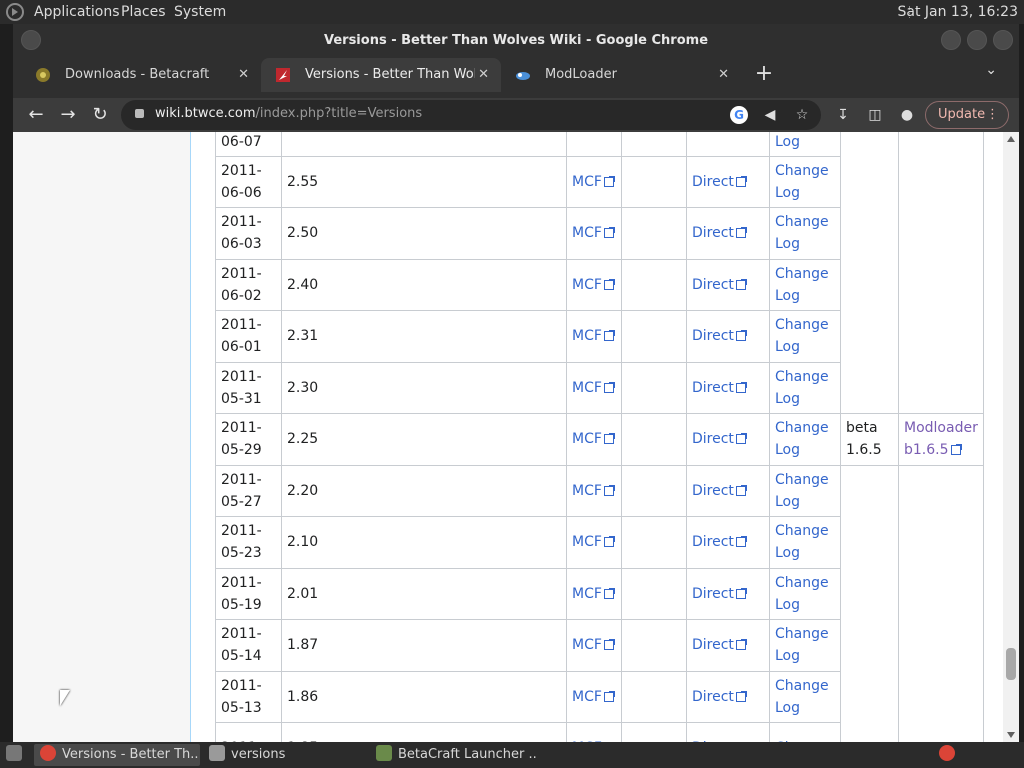 The height and width of the screenshot is (768, 1024). I want to click on reload-button: ↻, so click(100, 115).